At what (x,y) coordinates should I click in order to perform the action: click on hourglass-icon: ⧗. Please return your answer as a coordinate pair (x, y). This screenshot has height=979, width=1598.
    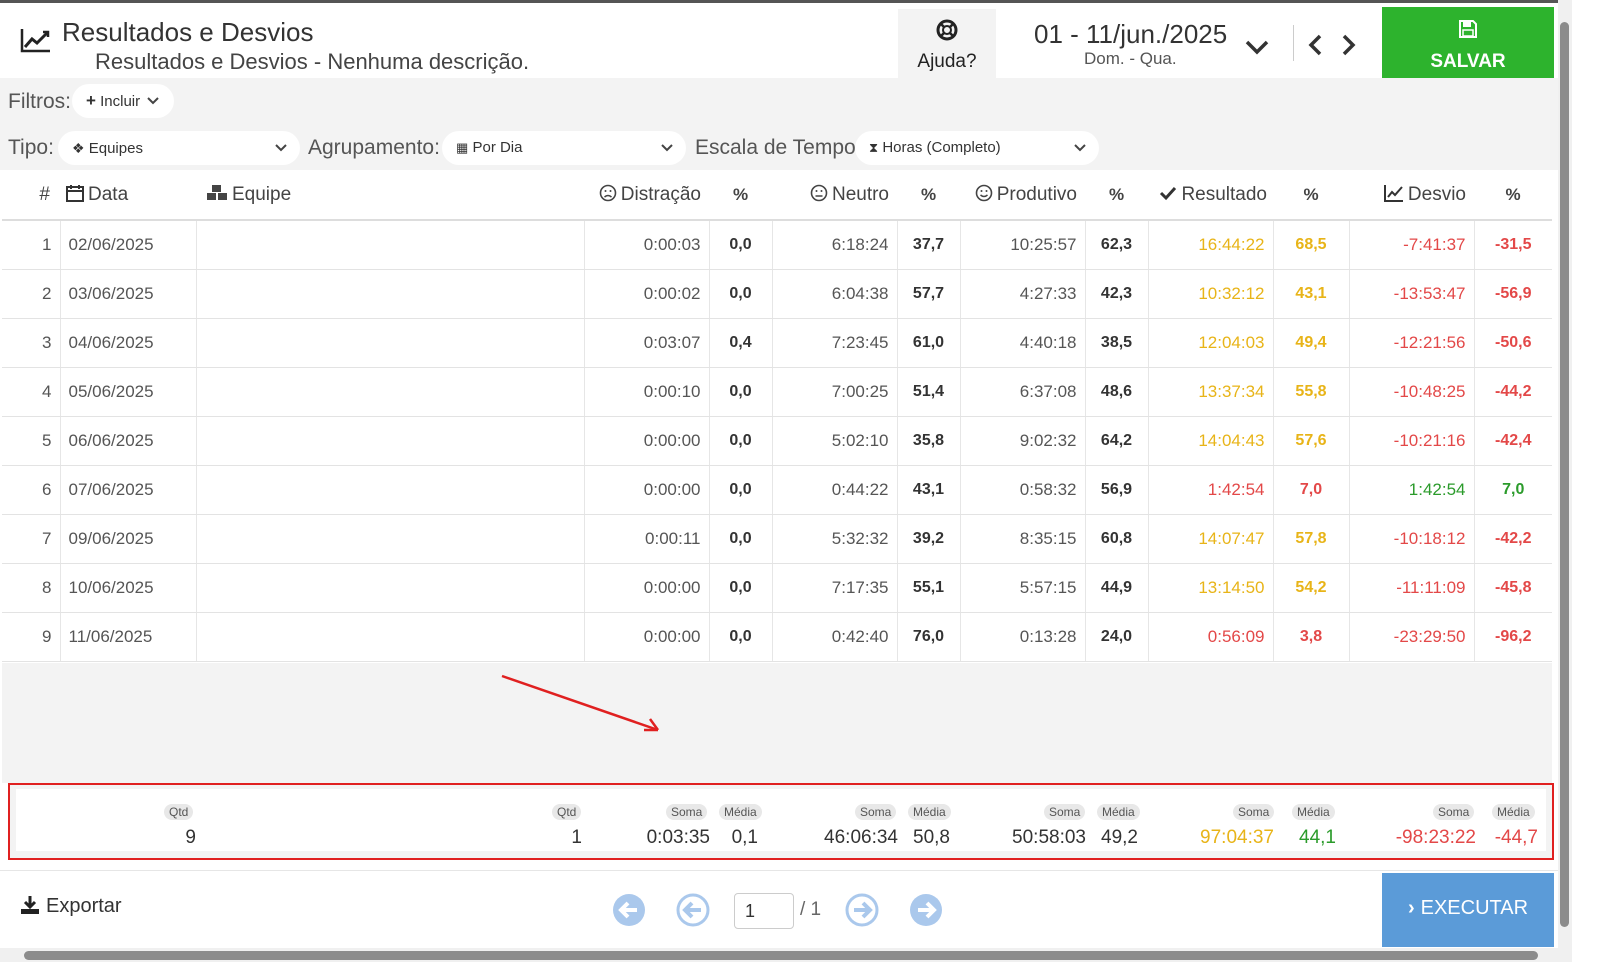
    Looking at the image, I should click on (874, 147).